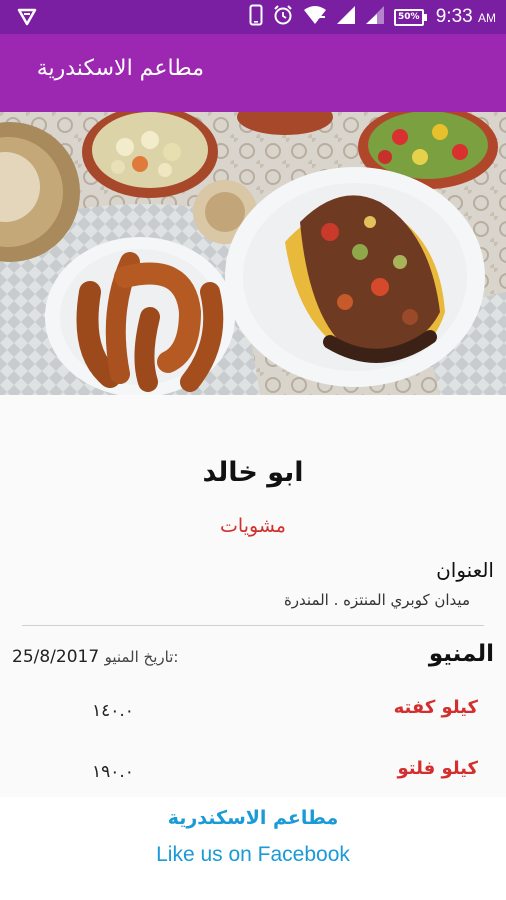 The height and width of the screenshot is (900, 506). Describe the element at coordinates (113, 711) in the screenshot. I see `menu-item-price: ١٤٠.٠` at that location.